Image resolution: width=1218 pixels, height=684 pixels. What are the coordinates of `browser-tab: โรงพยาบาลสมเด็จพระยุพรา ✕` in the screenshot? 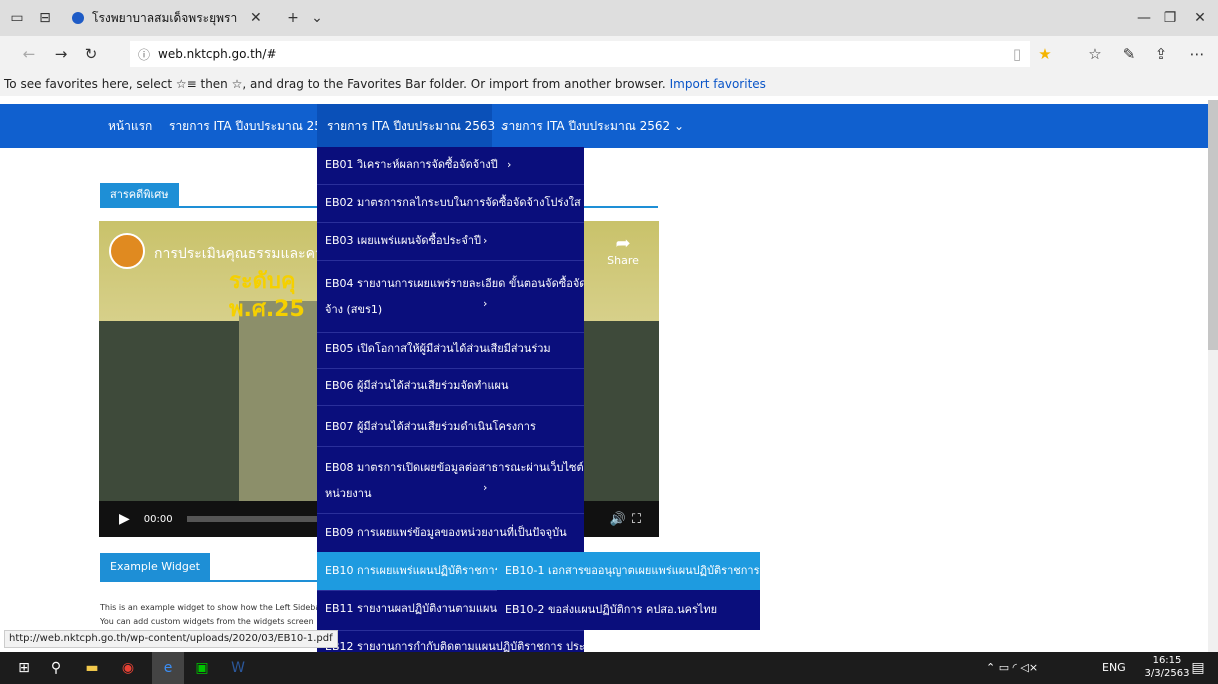 It's located at (171, 18).